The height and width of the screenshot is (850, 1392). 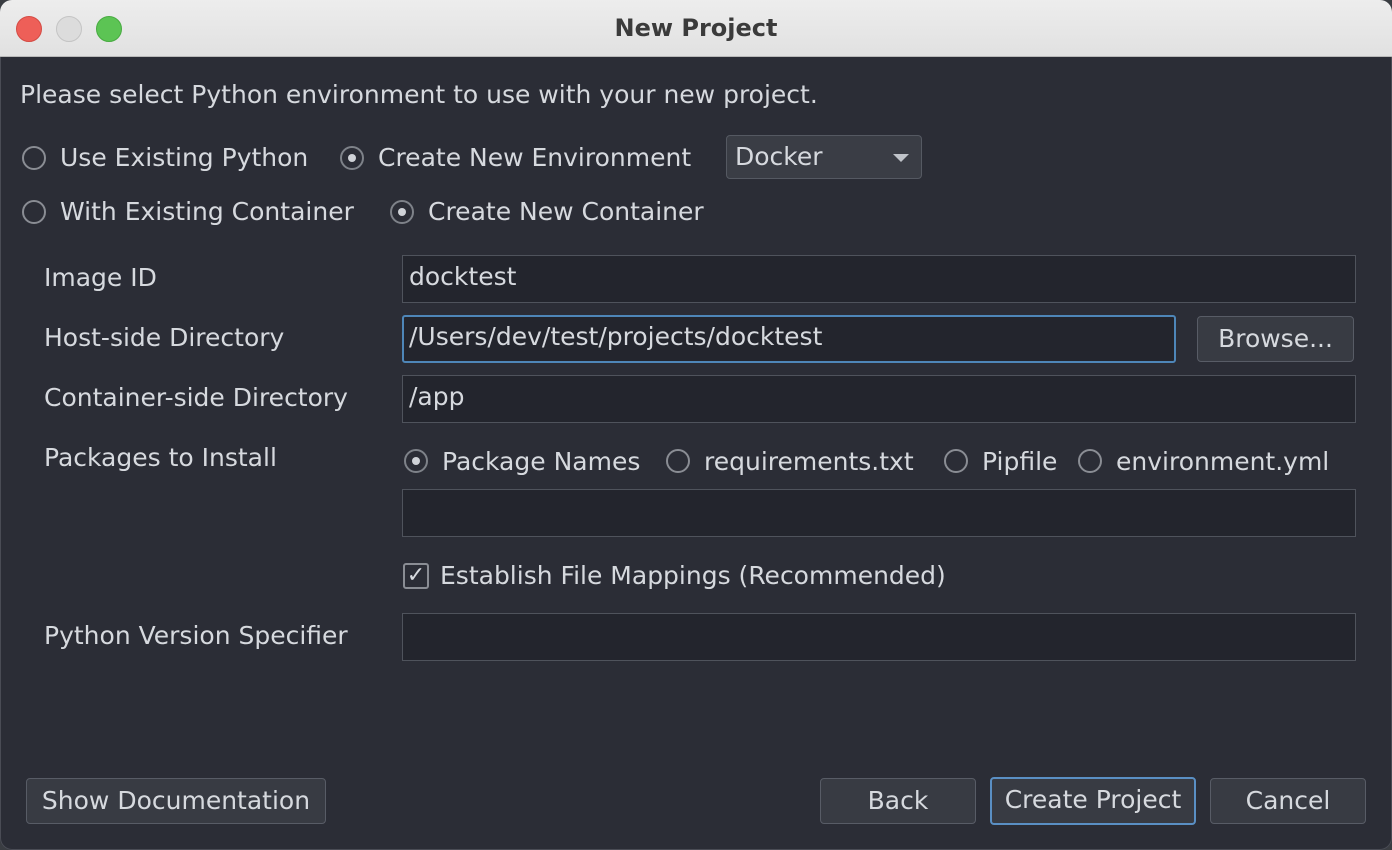 I want to click on packages-field, so click(x=879, y=513).